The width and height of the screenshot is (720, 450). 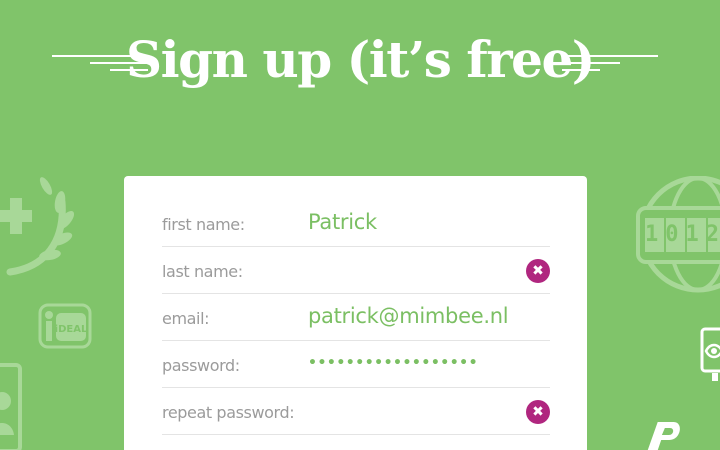 I want to click on ideal-text: iDEAL, so click(x=71, y=329).